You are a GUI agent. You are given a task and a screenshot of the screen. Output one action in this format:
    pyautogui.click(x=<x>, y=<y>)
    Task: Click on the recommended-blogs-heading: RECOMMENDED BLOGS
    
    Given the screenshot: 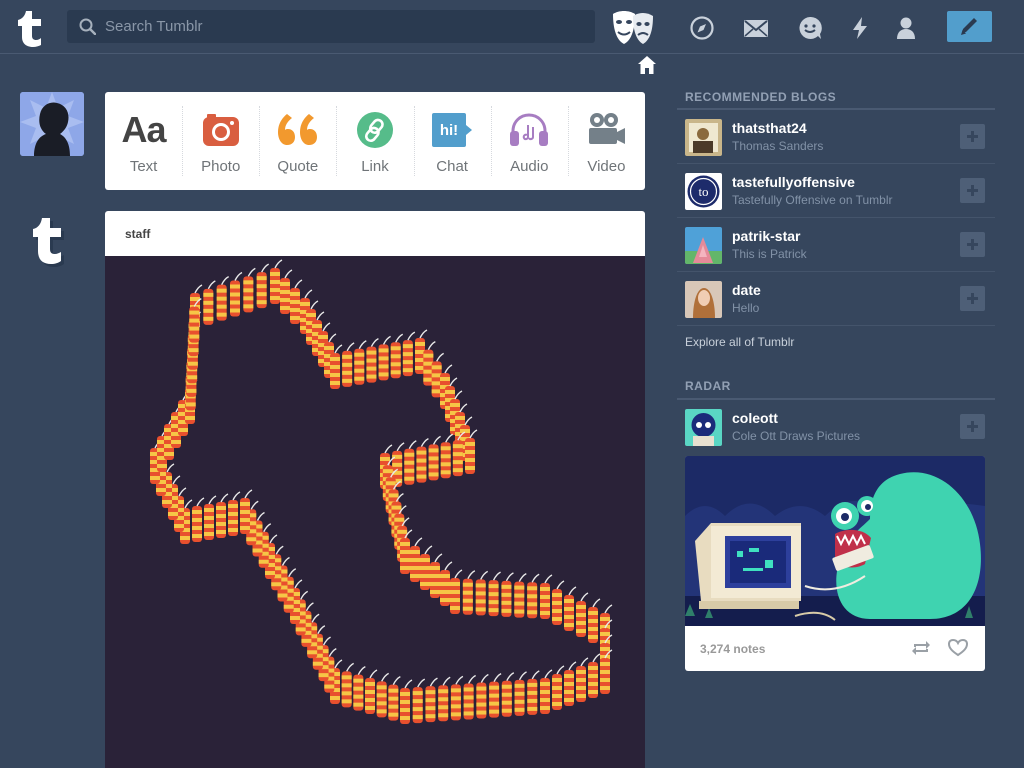 What is the action you would take?
    pyautogui.click(x=761, y=97)
    